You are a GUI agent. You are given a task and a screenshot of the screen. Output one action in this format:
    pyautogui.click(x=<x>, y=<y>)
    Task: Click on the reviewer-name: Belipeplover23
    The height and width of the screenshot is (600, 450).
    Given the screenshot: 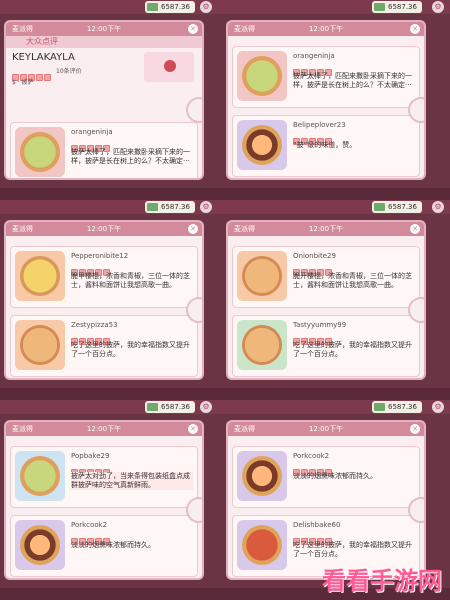 What is the action you would take?
    pyautogui.click(x=319, y=125)
    